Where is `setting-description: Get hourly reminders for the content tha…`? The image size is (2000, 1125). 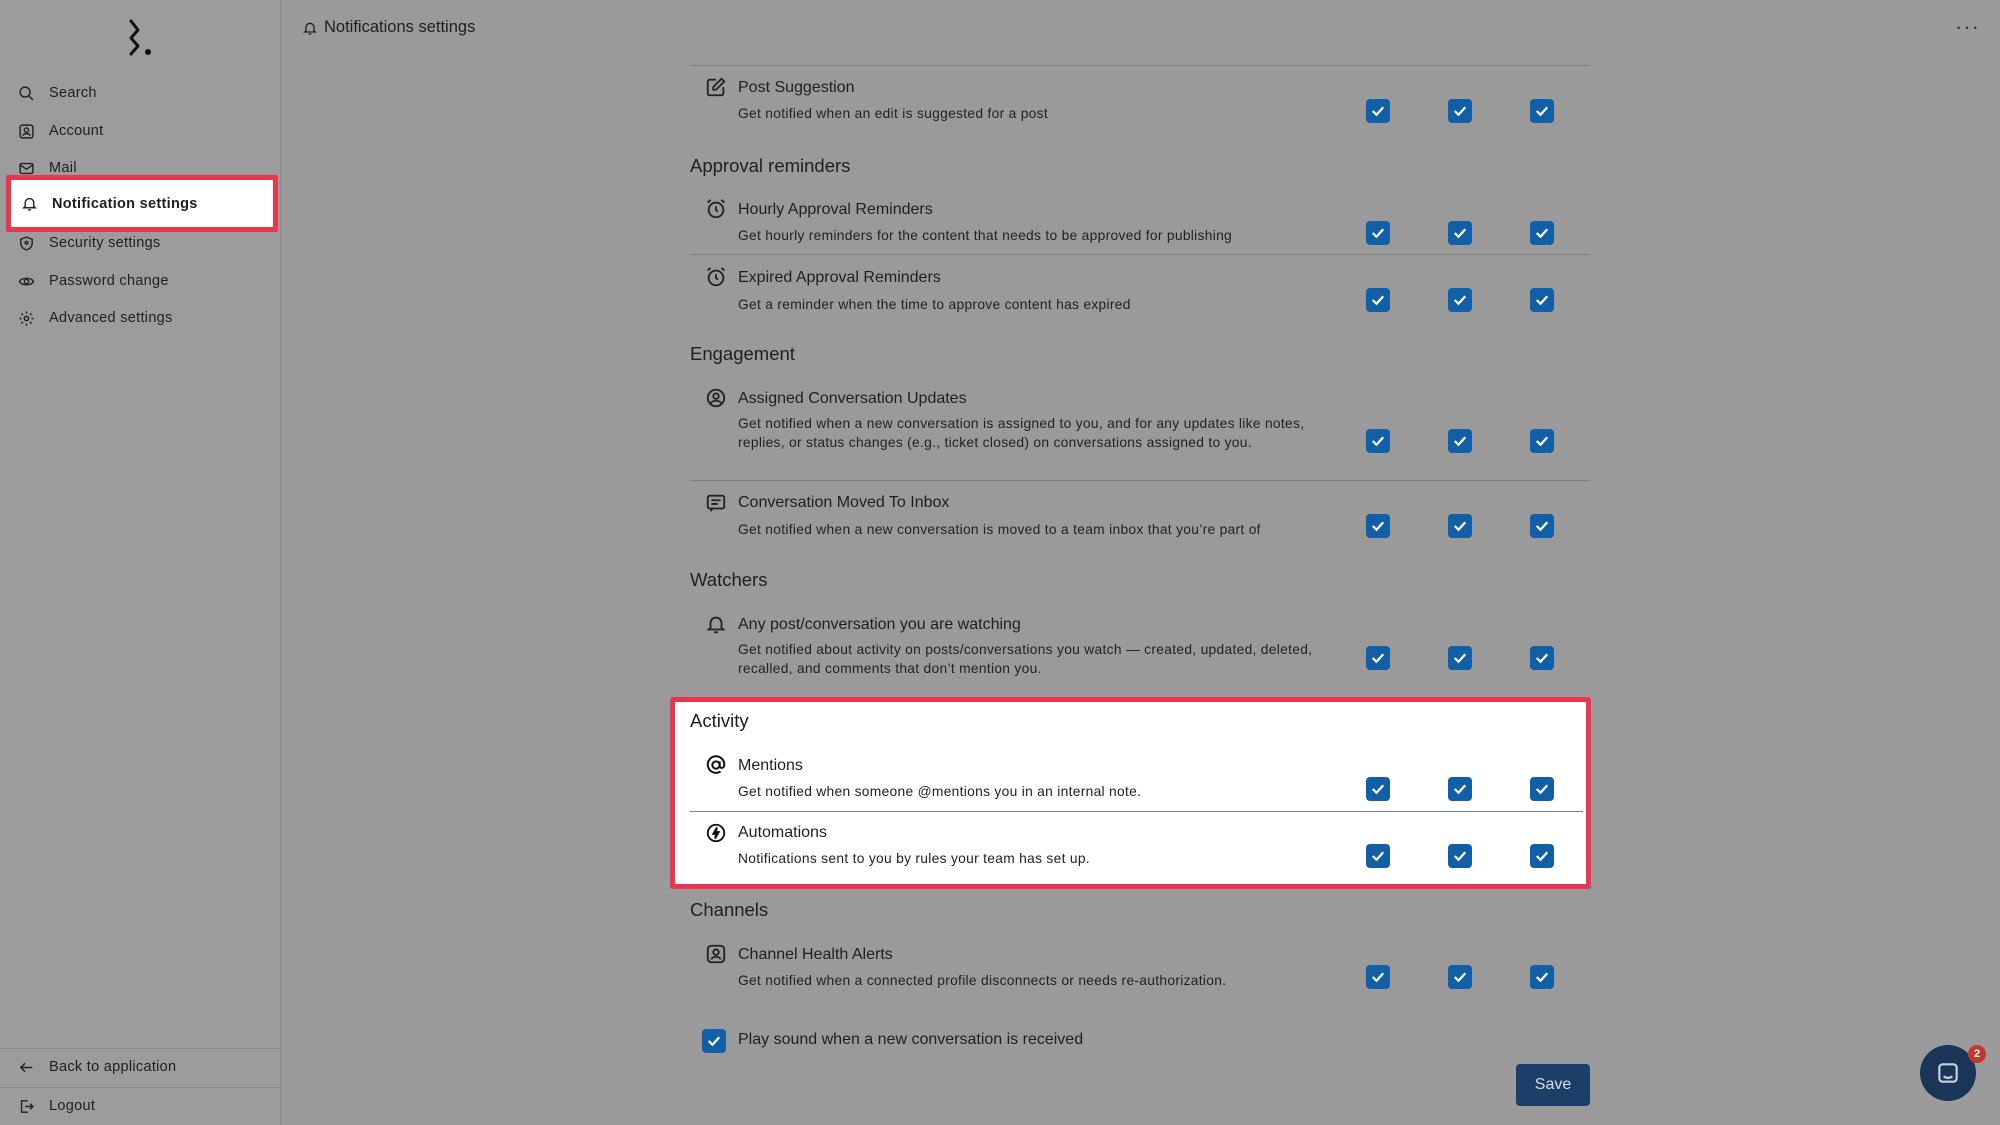
setting-description: Get hourly reminders for the content tha… is located at coordinates (985, 235).